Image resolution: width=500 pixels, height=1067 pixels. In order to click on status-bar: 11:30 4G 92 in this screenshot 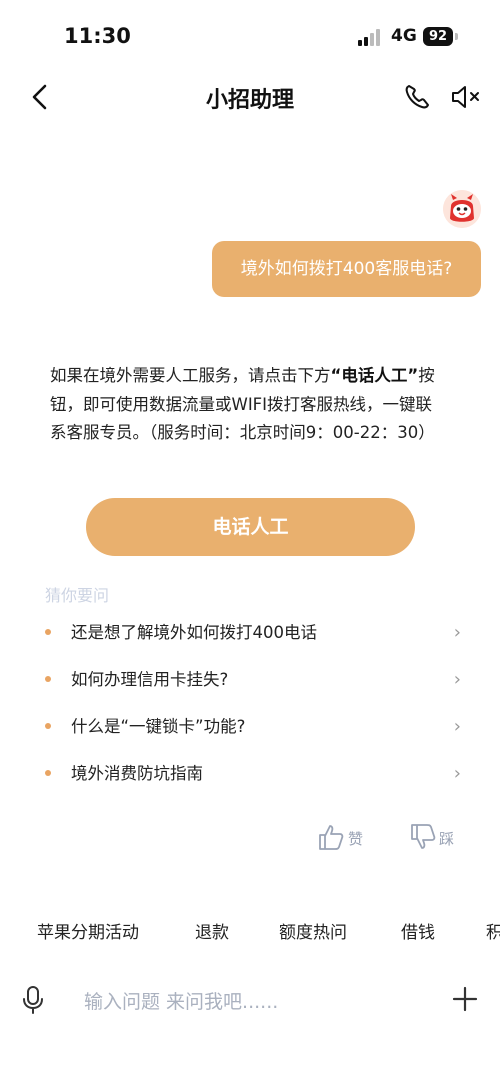, I will do `click(250, 36)`.